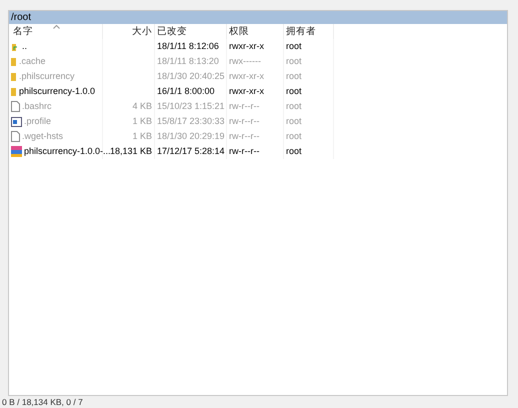 The width and height of the screenshot is (518, 408). Describe the element at coordinates (186, 91) in the screenshot. I see `modified-date: 16/1/1 8:00:00` at that location.